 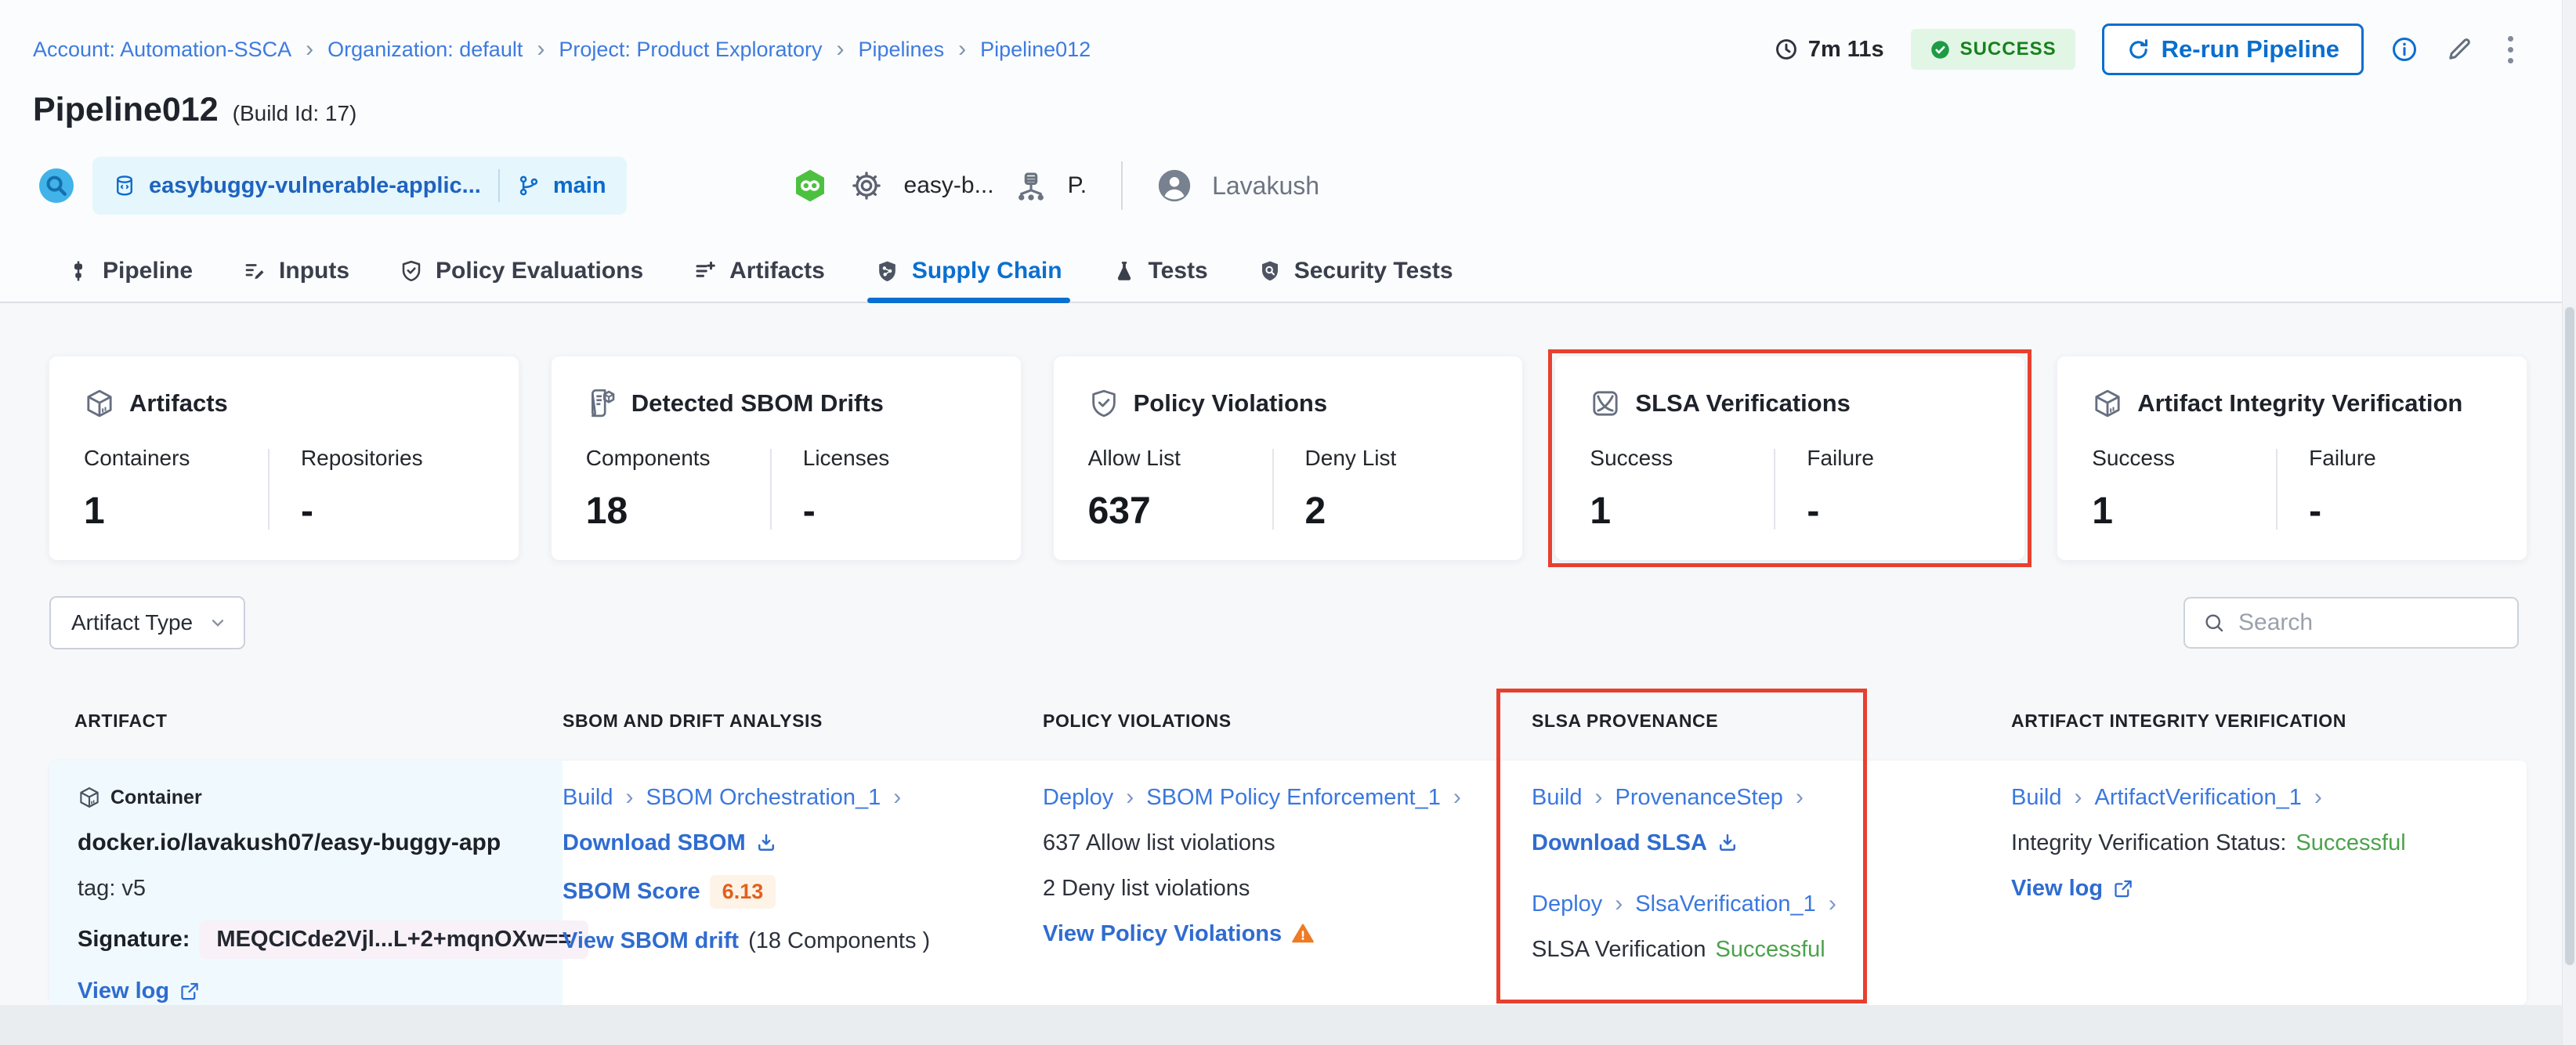 I want to click on card-title: SLSA Verifications, so click(x=1743, y=403).